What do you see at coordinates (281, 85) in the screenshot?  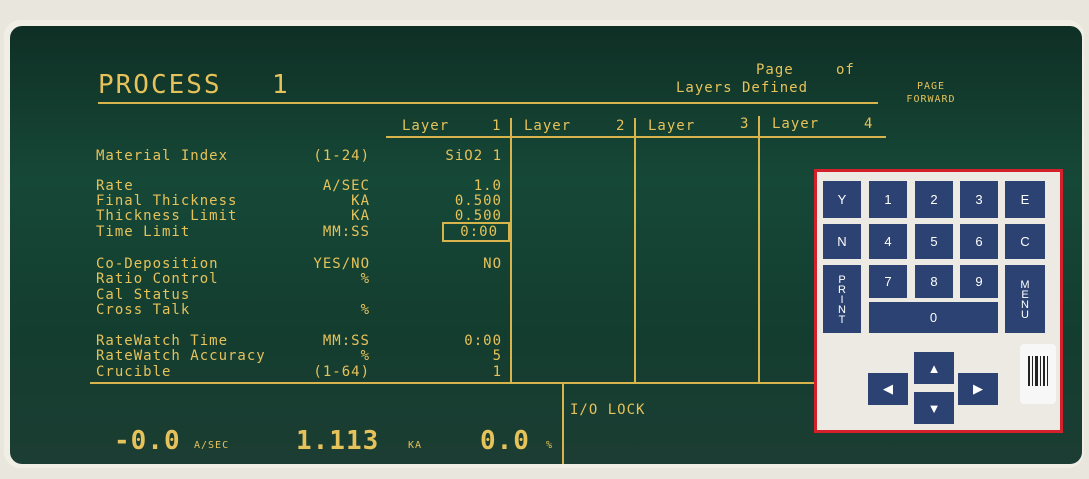 I see `process-number: 1` at bounding box center [281, 85].